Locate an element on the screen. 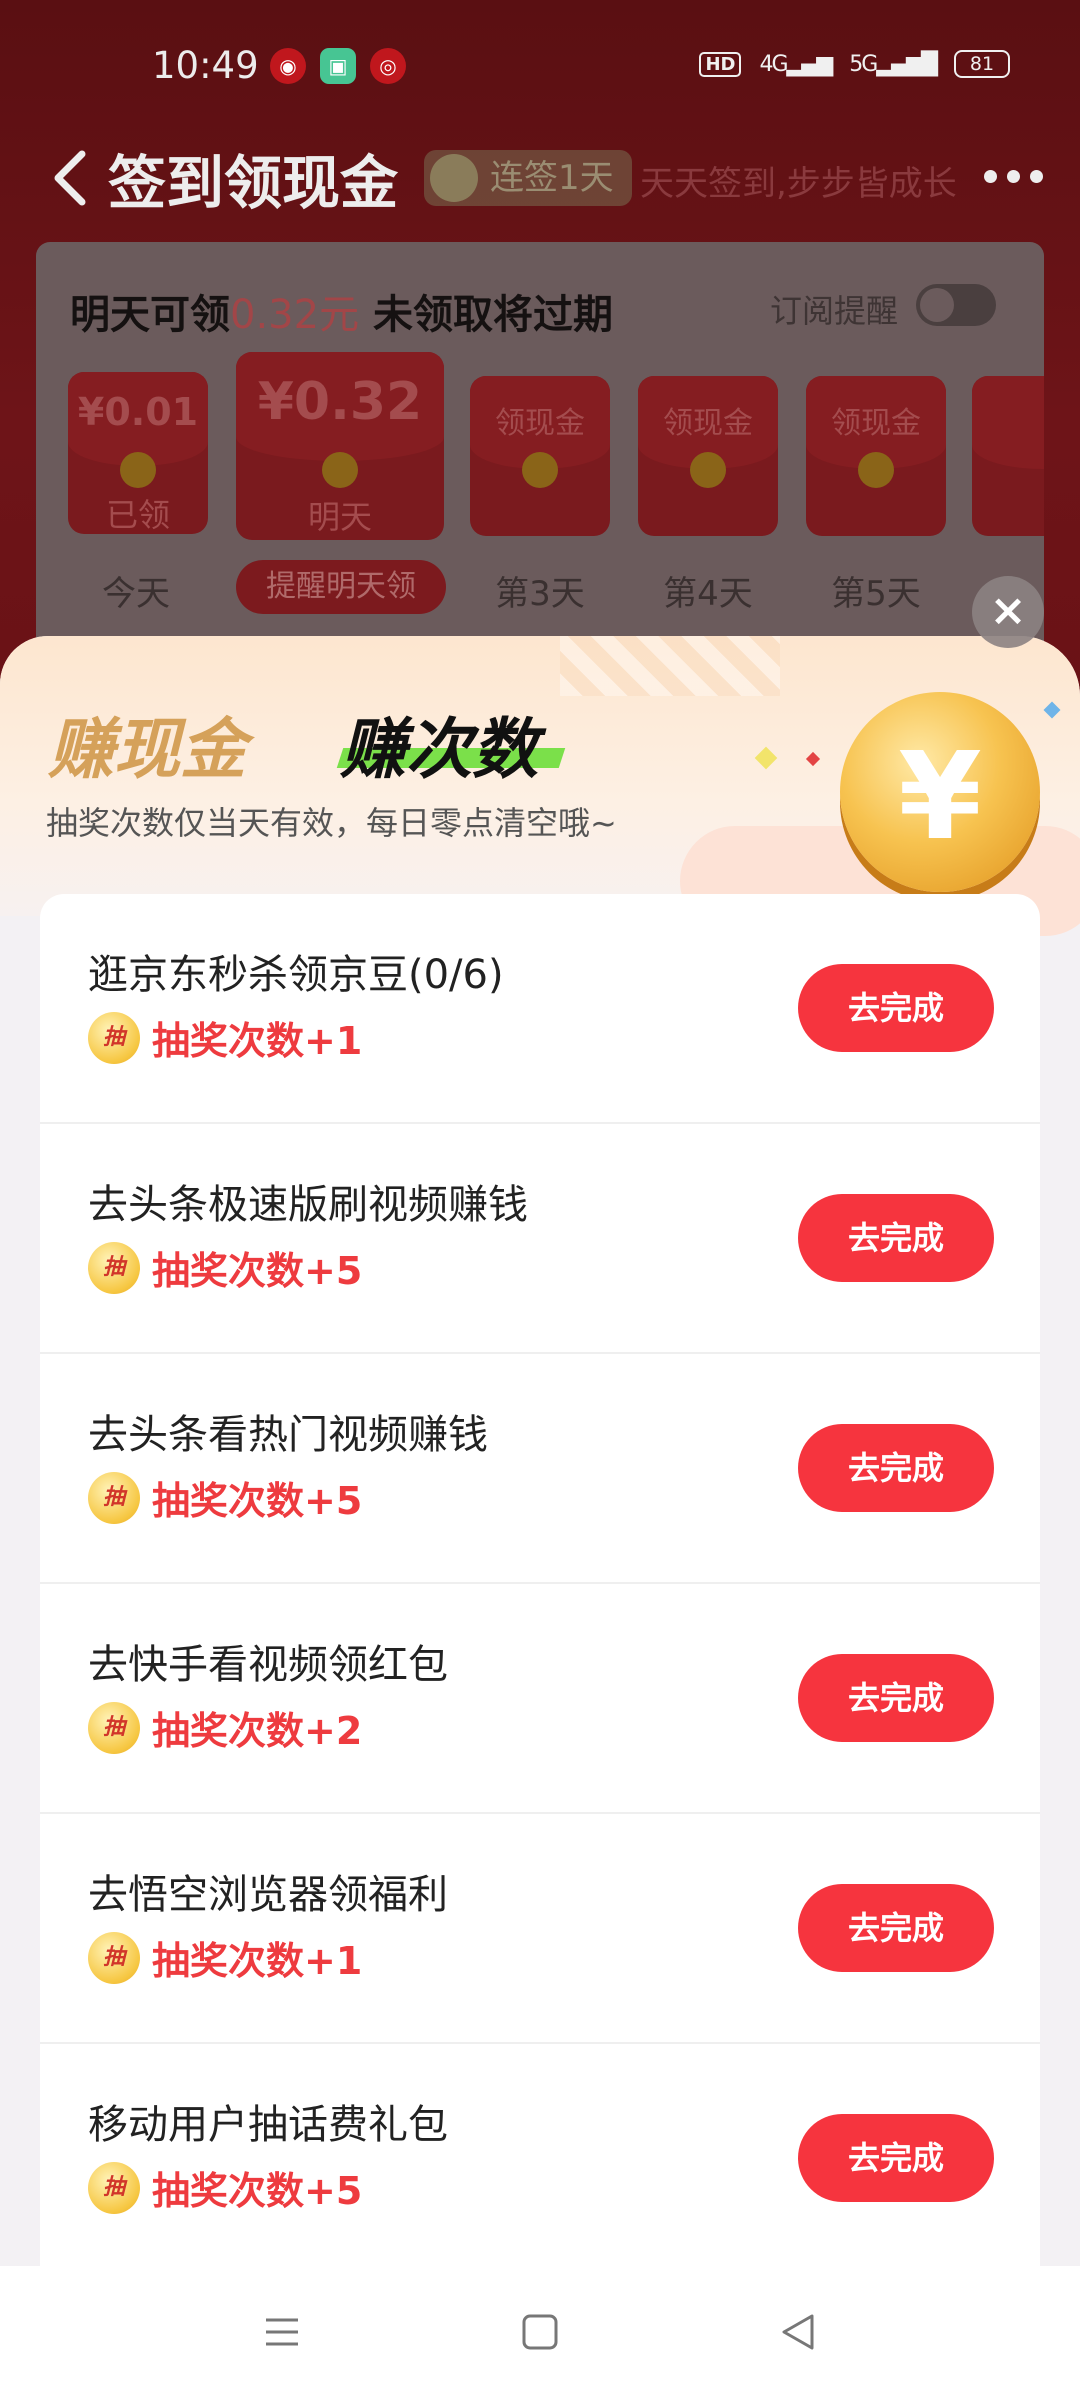 The height and width of the screenshot is (2400, 1080). red-packet-day2: ¥0.32 明天 is located at coordinates (340, 446).